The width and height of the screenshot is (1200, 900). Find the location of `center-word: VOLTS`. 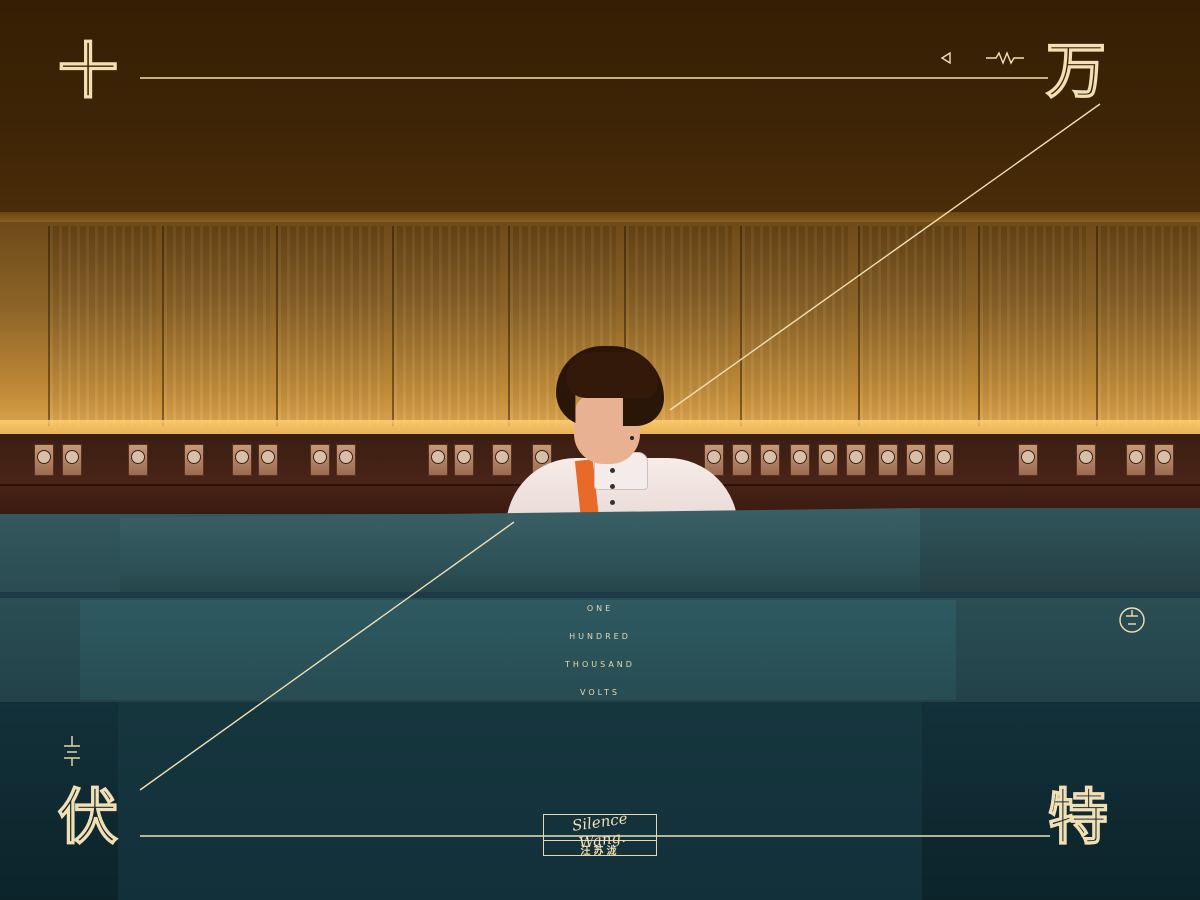

center-word: VOLTS is located at coordinates (600, 692).